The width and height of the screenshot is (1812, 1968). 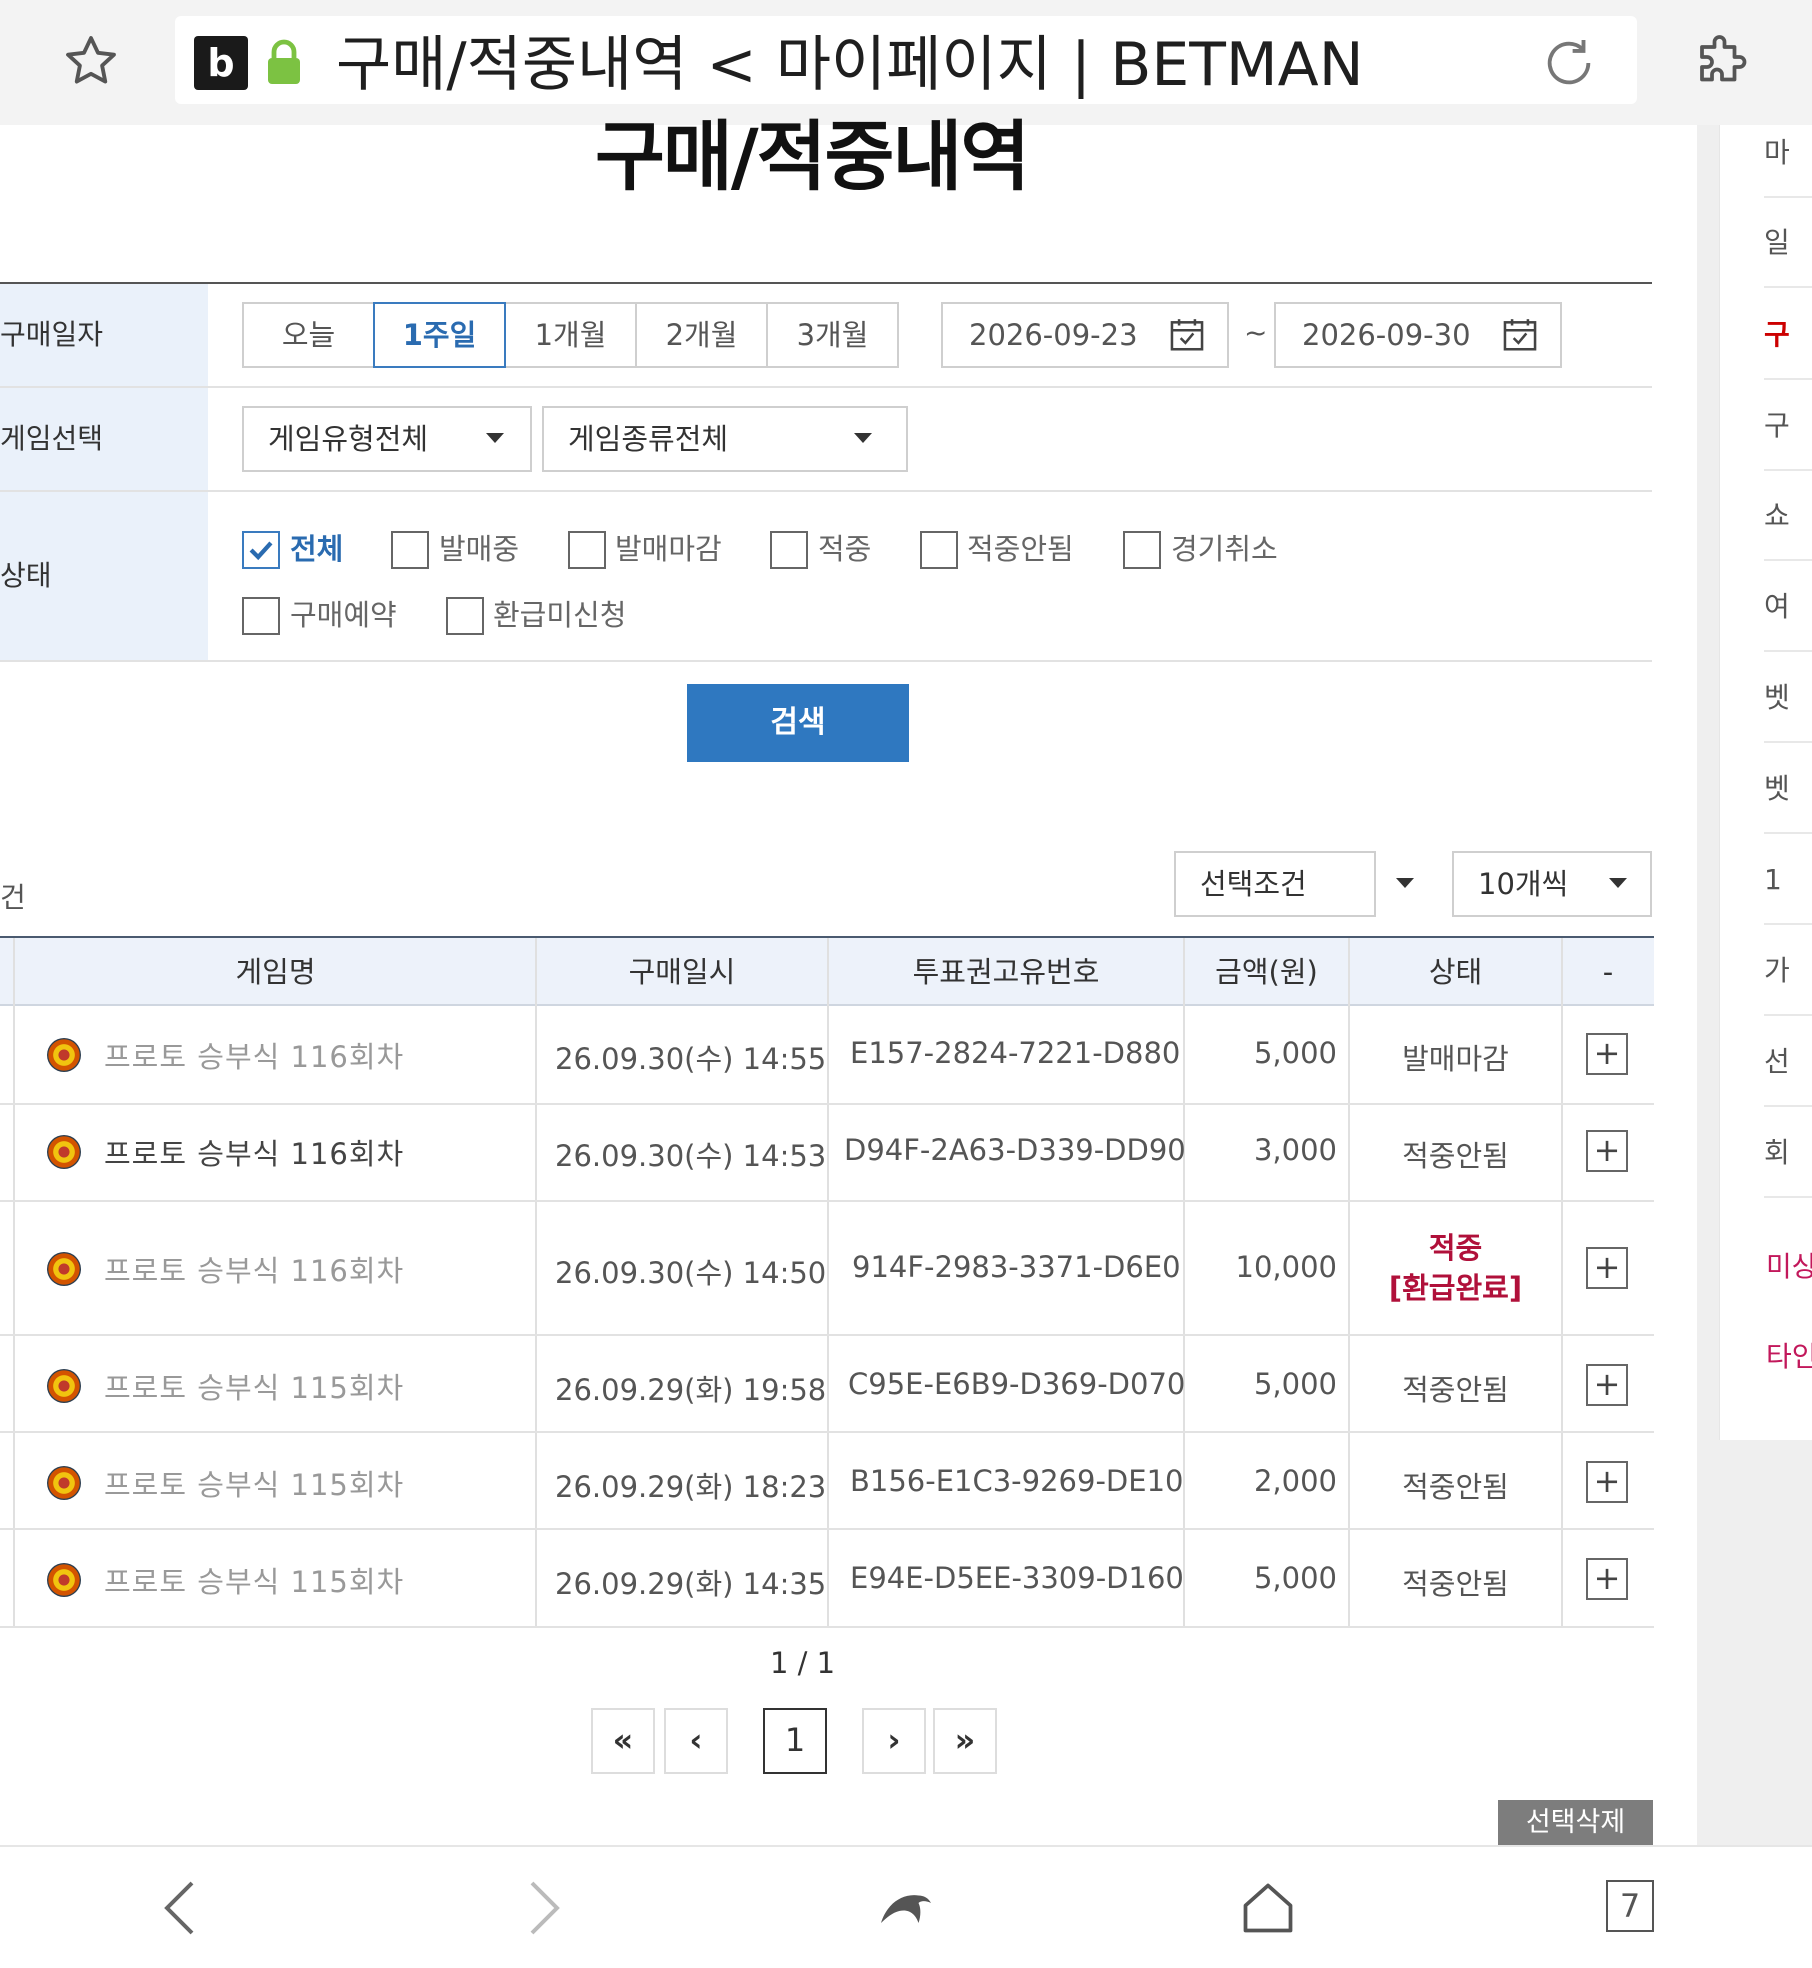 I want to click on home-icon, so click(x=1268, y=1908).